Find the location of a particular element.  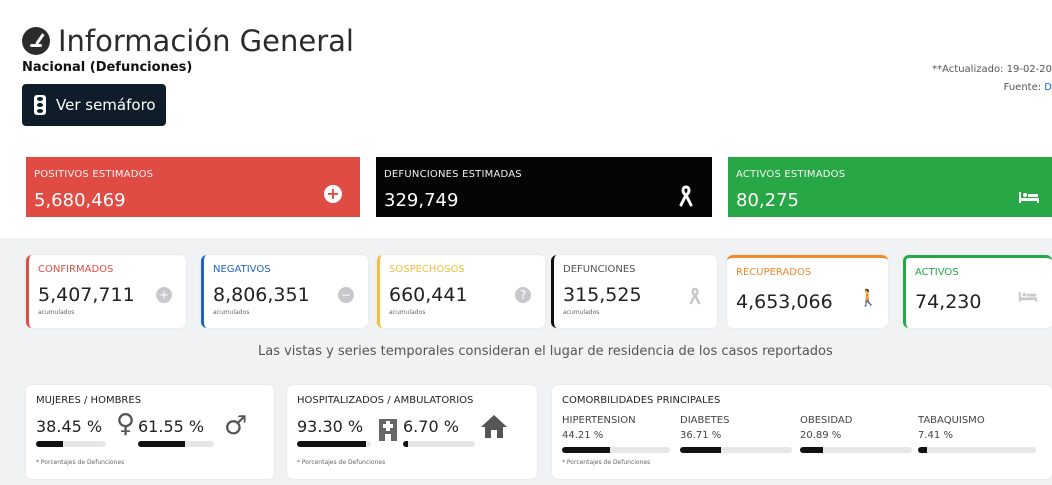

female-icon: ♀ is located at coordinates (126, 424).